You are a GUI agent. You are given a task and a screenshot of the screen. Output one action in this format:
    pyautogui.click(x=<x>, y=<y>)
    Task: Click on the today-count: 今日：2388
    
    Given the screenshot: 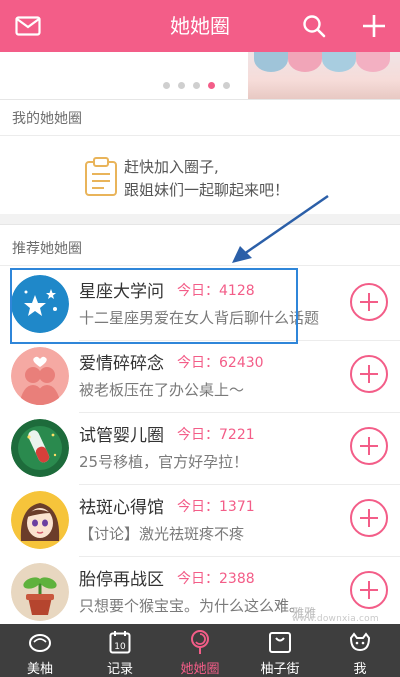 What is the action you would take?
    pyautogui.click(x=216, y=579)
    